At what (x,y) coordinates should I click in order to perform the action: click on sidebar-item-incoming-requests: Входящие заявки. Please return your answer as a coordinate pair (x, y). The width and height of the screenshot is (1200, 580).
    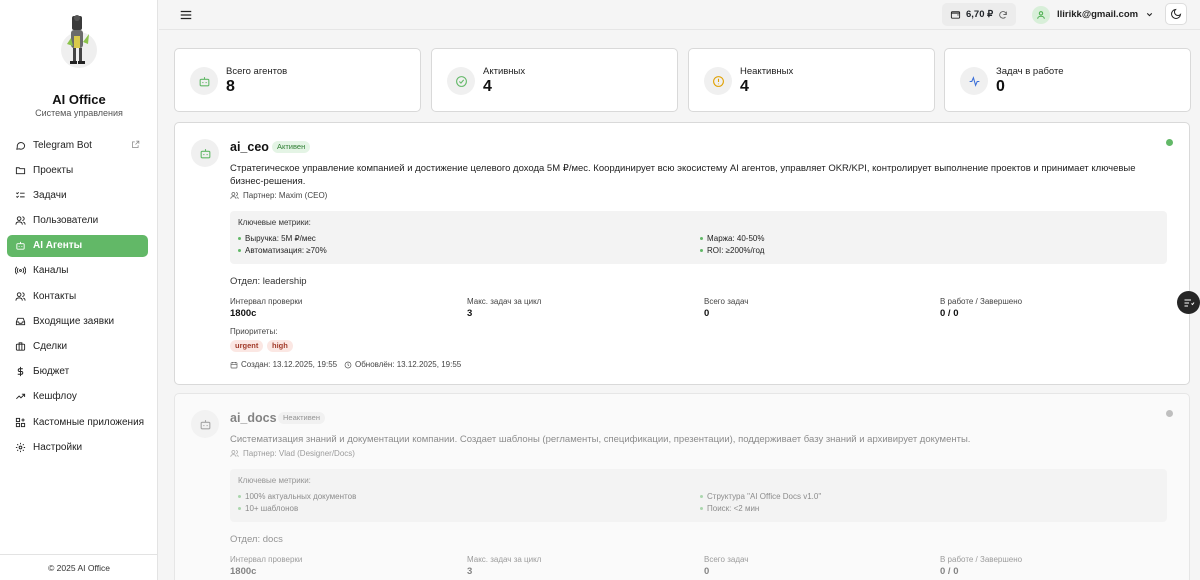
    Looking at the image, I should click on (77, 321).